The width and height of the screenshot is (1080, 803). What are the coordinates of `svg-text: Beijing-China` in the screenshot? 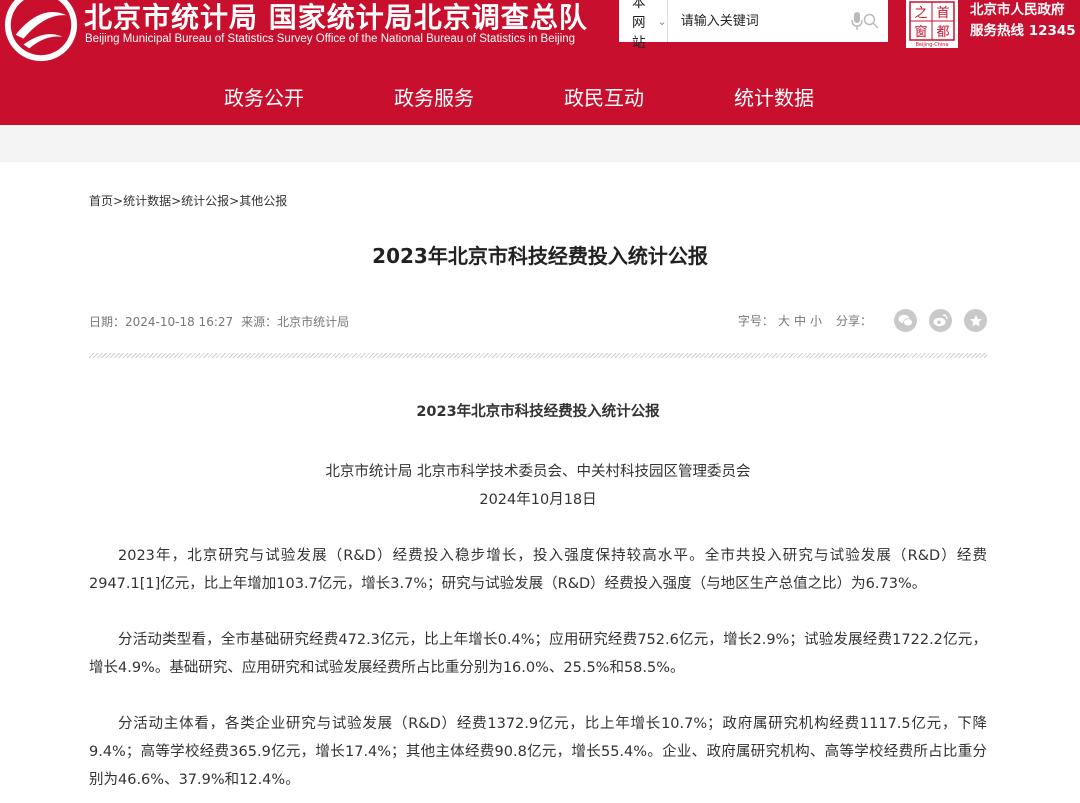 It's located at (931, 45).